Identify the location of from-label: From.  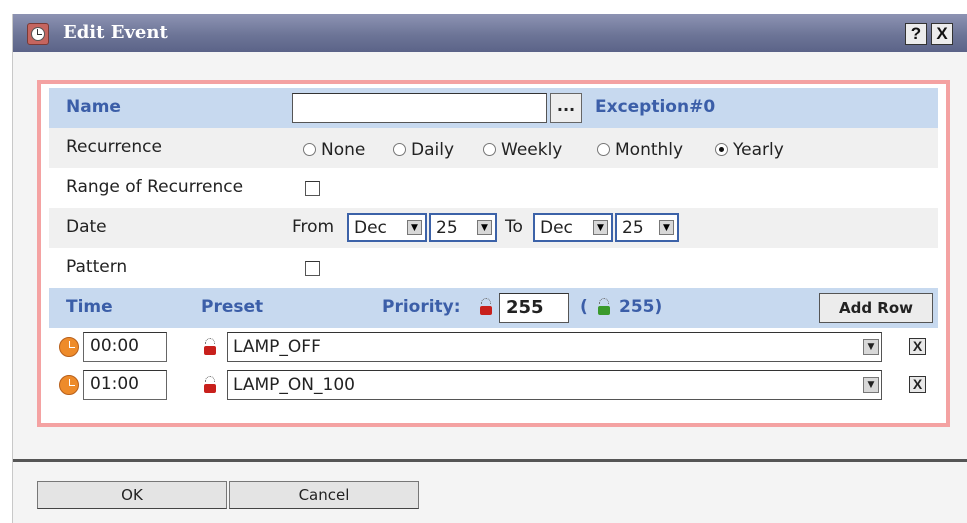
(313, 227).